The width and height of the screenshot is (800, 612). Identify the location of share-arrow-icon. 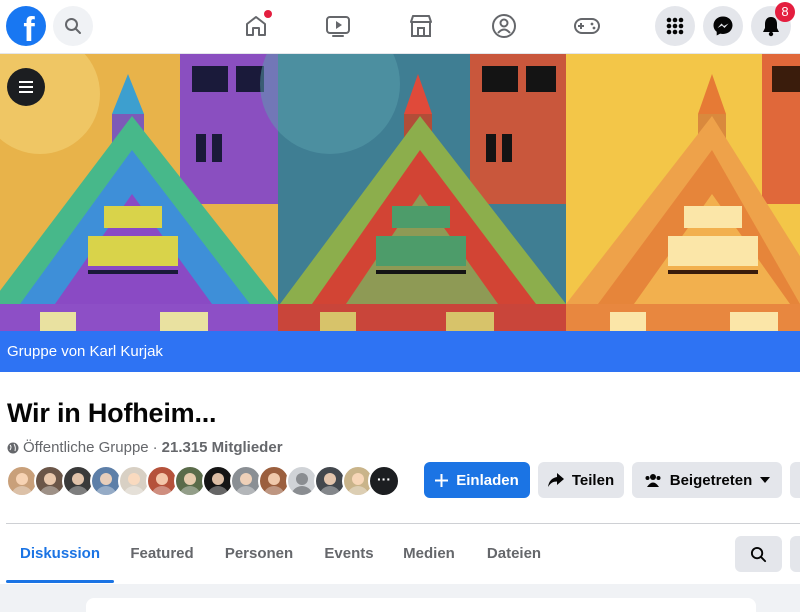
(555, 480).